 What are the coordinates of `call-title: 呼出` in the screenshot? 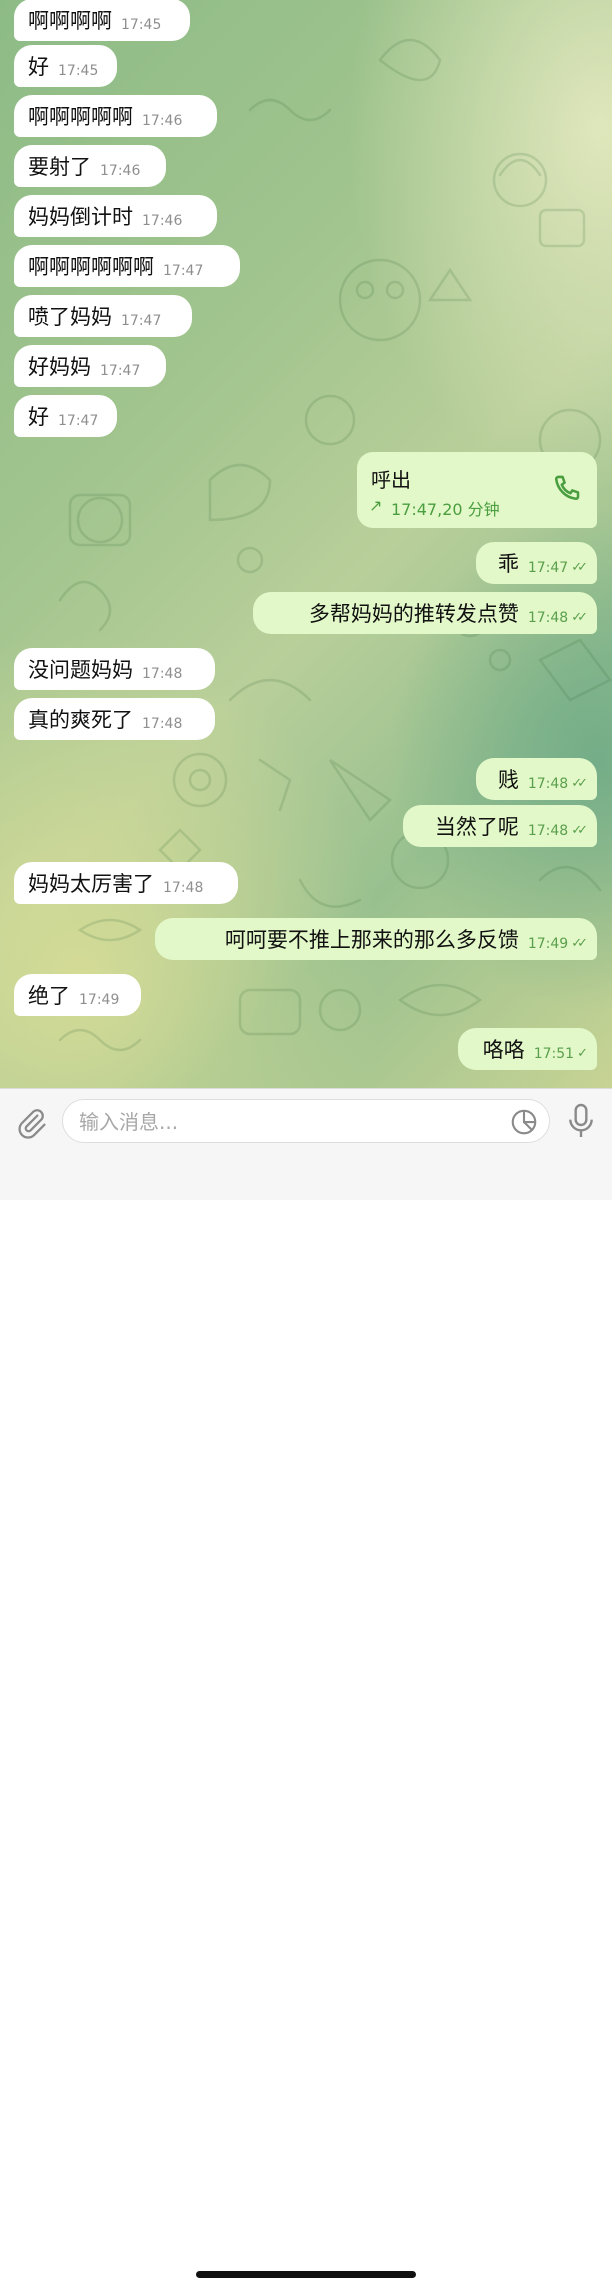 It's located at (391, 480).